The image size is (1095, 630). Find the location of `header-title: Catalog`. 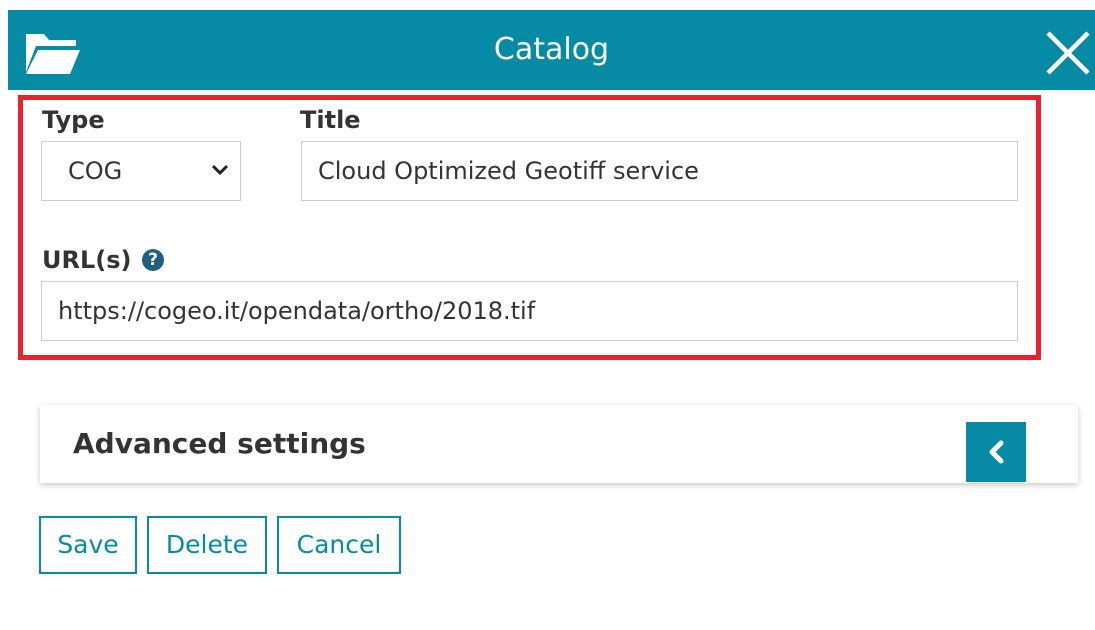

header-title: Catalog is located at coordinates (551, 49).